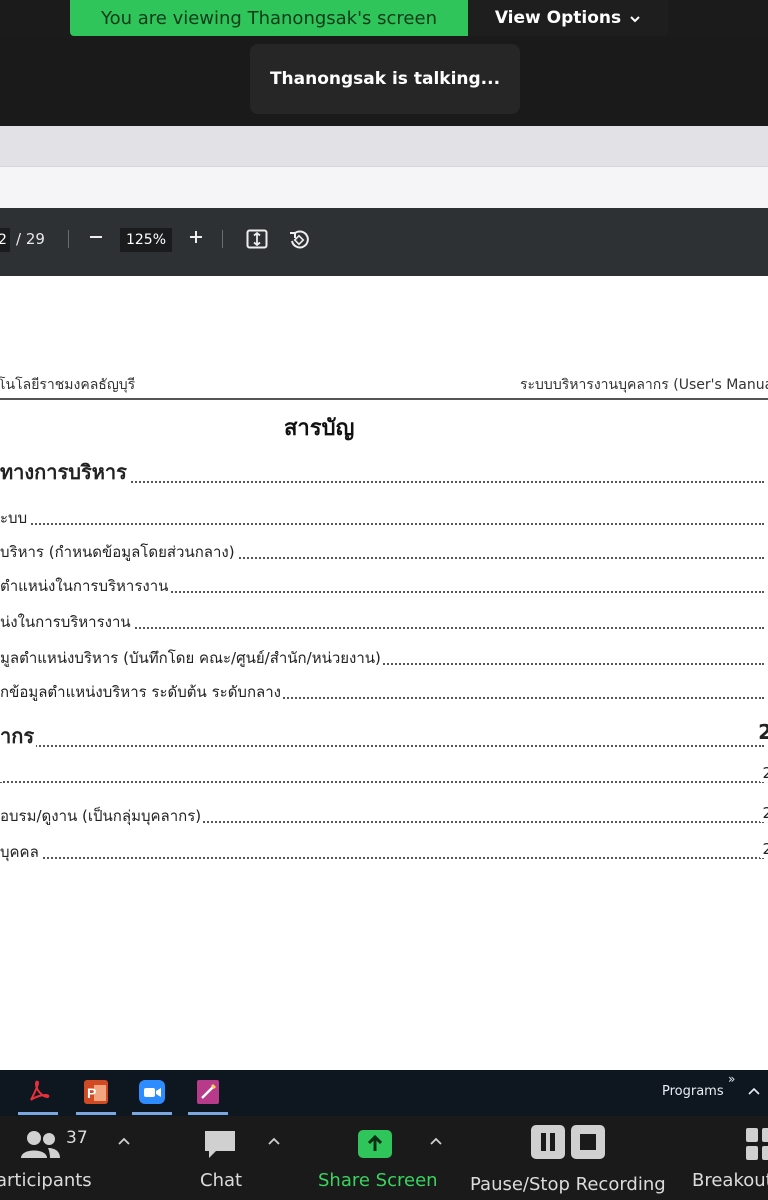  What do you see at coordinates (30, 239) in the screenshot?
I see `page-total-label: / 29` at bounding box center [30, 239].